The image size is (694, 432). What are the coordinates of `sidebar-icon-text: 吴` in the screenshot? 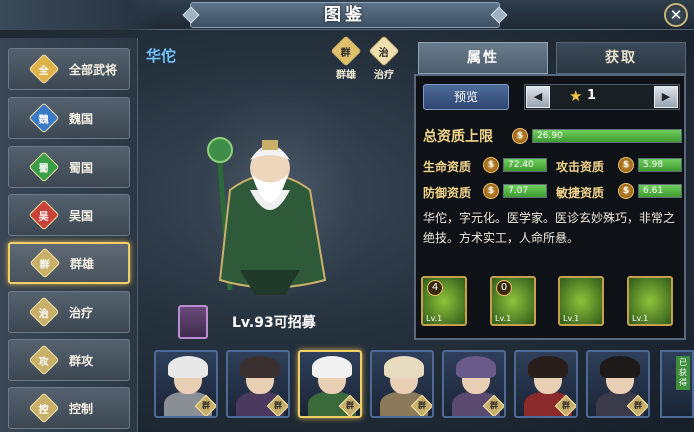 It's located at (44, 217).